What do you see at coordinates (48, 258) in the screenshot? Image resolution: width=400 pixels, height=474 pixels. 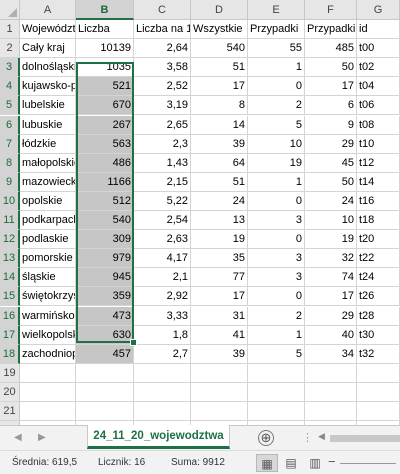 I see `cell-a13: pomorskie` at bounding box center [48, 258].